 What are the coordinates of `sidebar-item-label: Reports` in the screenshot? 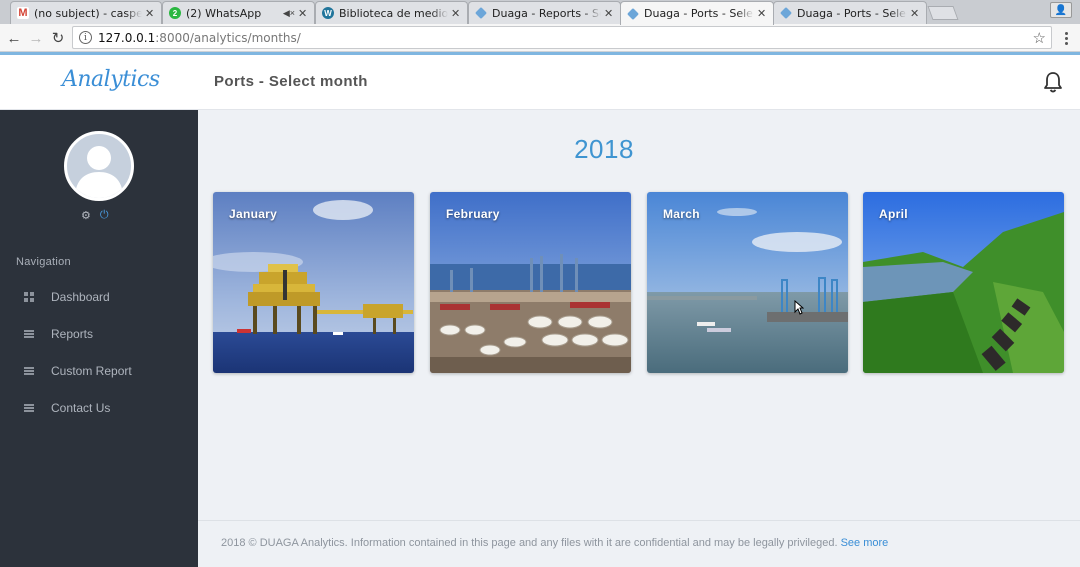 It's located at (72, 334).